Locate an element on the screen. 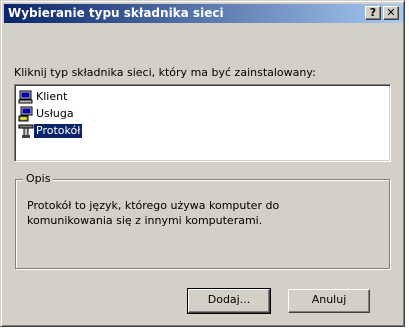  list-item-service: Usługa is located at coordinates (47, 114).